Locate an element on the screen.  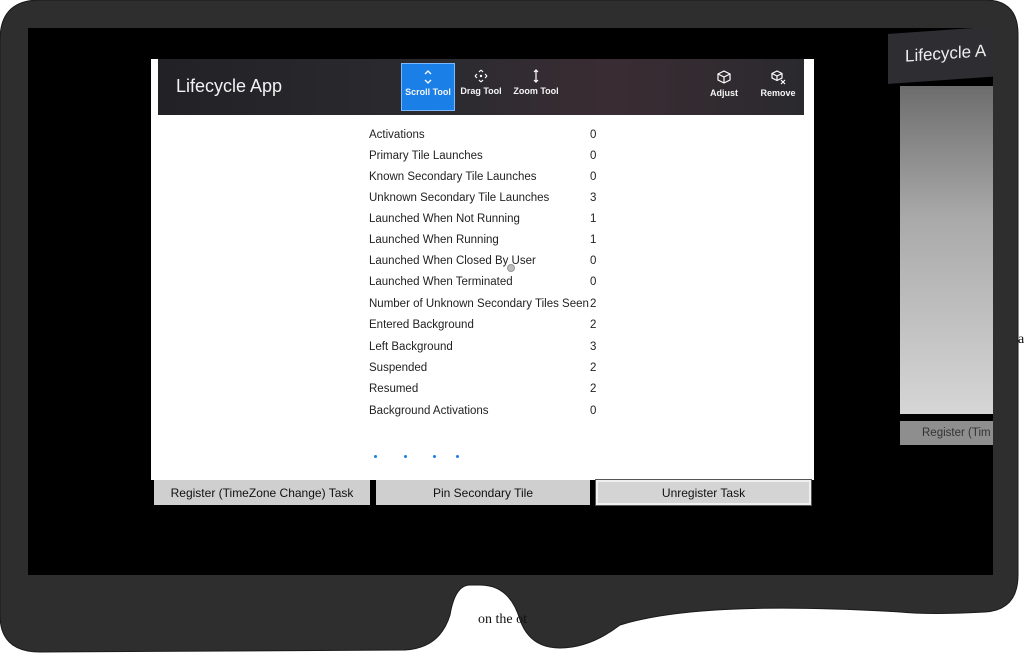
secondary-app-content is located at coordinates (946, 250).